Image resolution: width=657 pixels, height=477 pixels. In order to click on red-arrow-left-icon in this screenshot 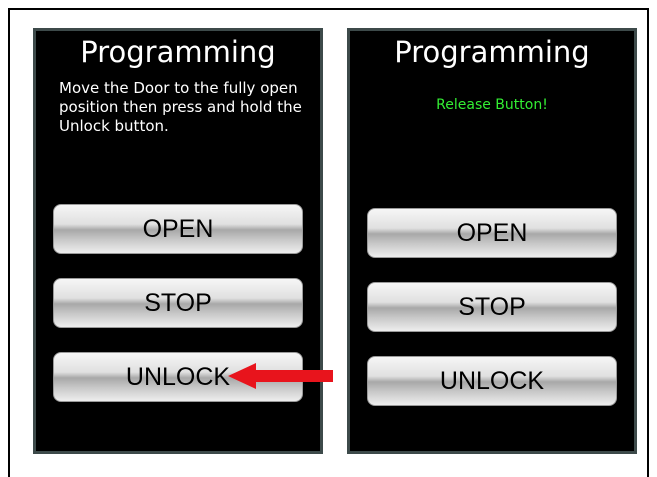, I will do `click(280, 376)`.